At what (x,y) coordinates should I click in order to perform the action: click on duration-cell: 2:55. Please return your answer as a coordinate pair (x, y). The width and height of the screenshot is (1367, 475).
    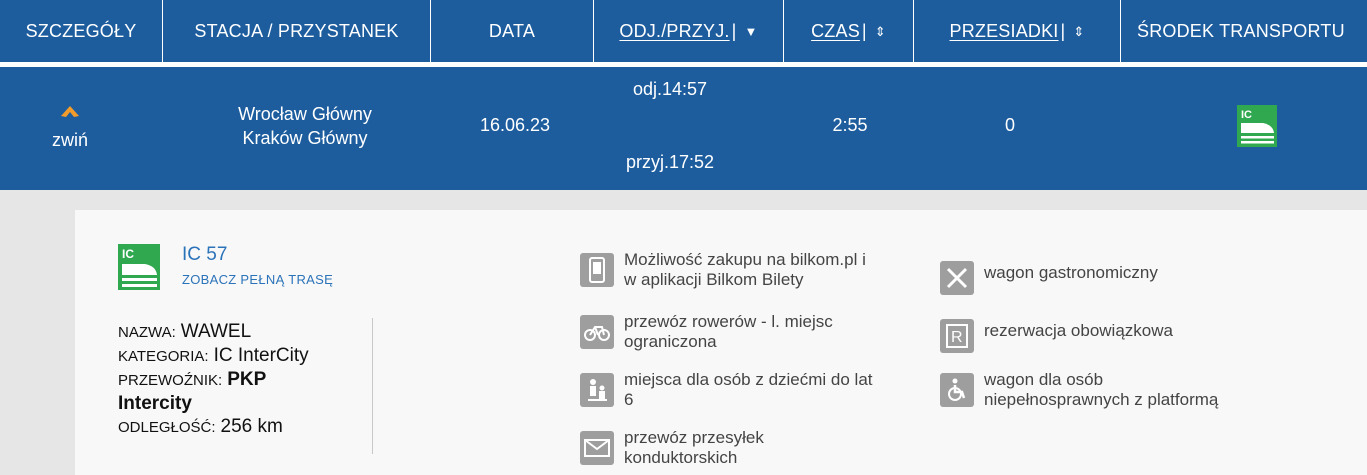
    Looking at the image, I should click on (850, 125).